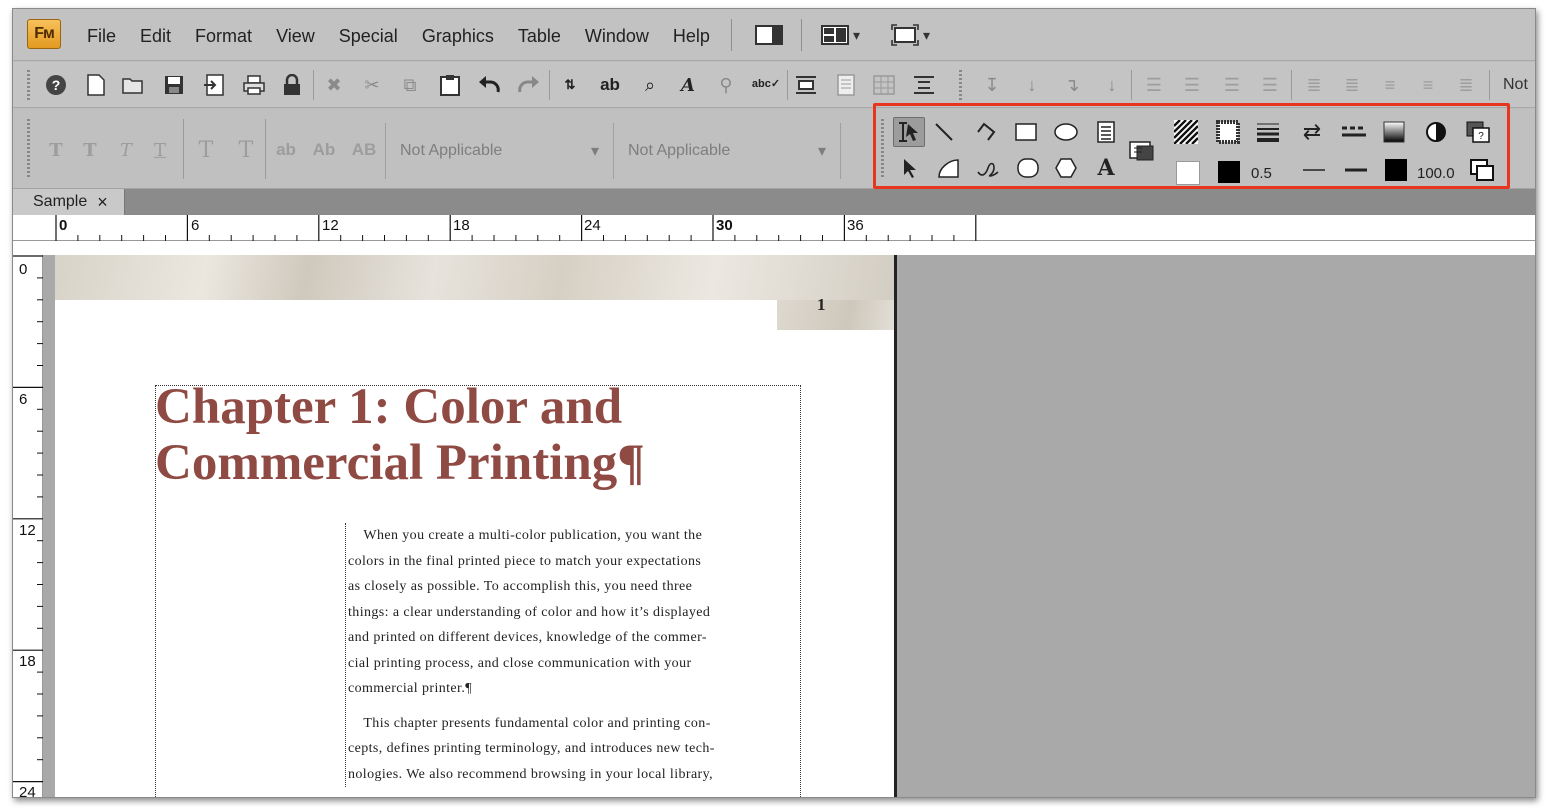 The width and height of the screenshot is (1546, 811). I want to click on initial-caps-button: Ab, so click(324, 150).